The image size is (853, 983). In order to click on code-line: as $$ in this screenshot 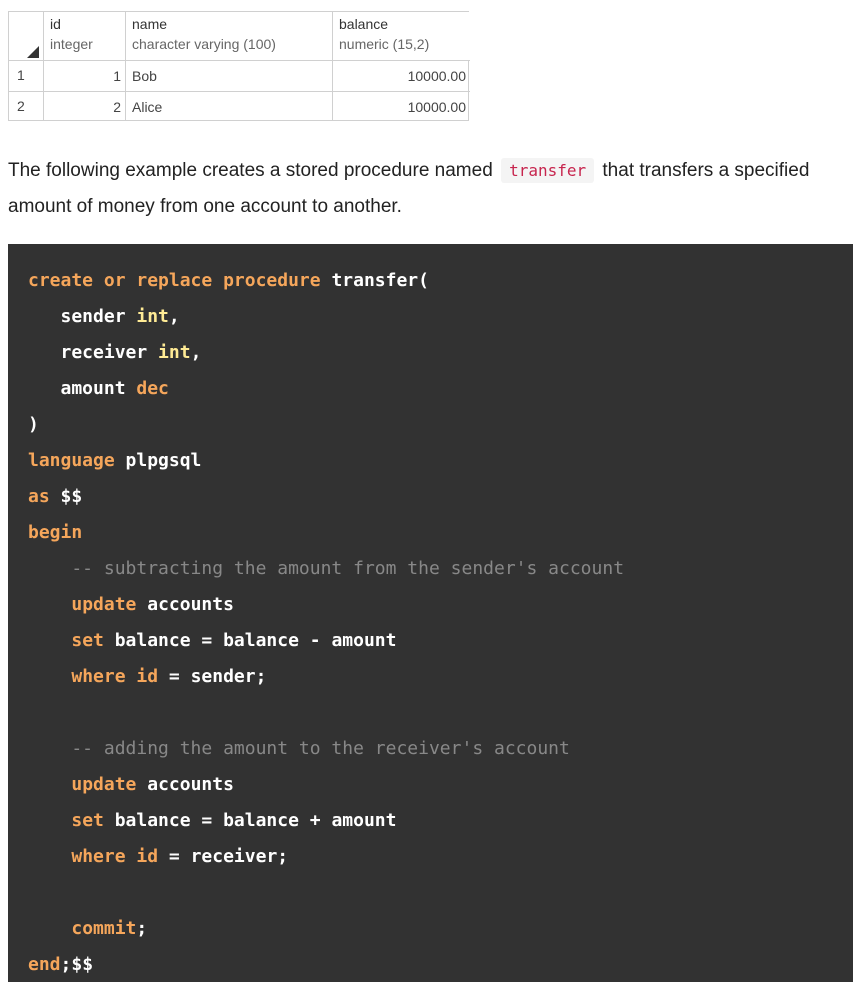, I will do `click(55, 497)`.